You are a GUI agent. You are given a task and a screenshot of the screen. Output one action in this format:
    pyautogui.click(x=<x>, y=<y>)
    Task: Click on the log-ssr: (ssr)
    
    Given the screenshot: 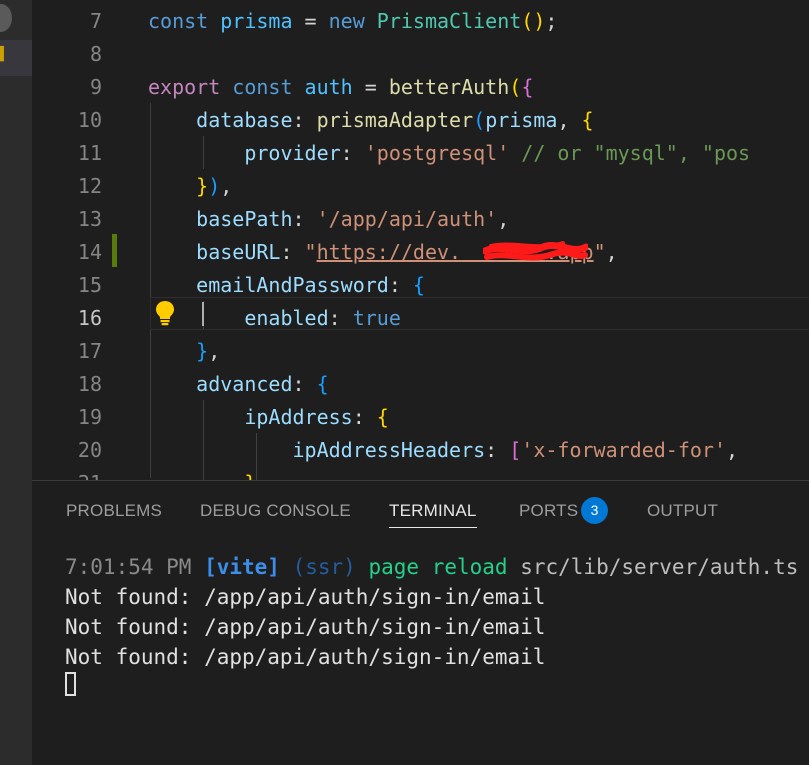 What is the action you would take?
    pyautogui.click(x=324, y=567)
    